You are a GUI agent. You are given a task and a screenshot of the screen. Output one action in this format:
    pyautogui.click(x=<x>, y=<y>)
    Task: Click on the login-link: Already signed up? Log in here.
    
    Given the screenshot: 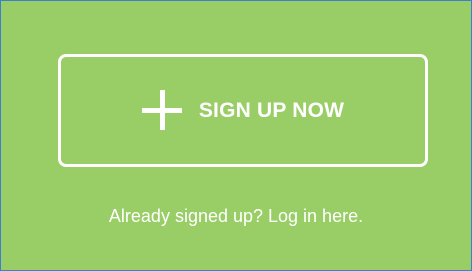 What is the action you would take?
    pyautogui.click(x=236, y=217)
    